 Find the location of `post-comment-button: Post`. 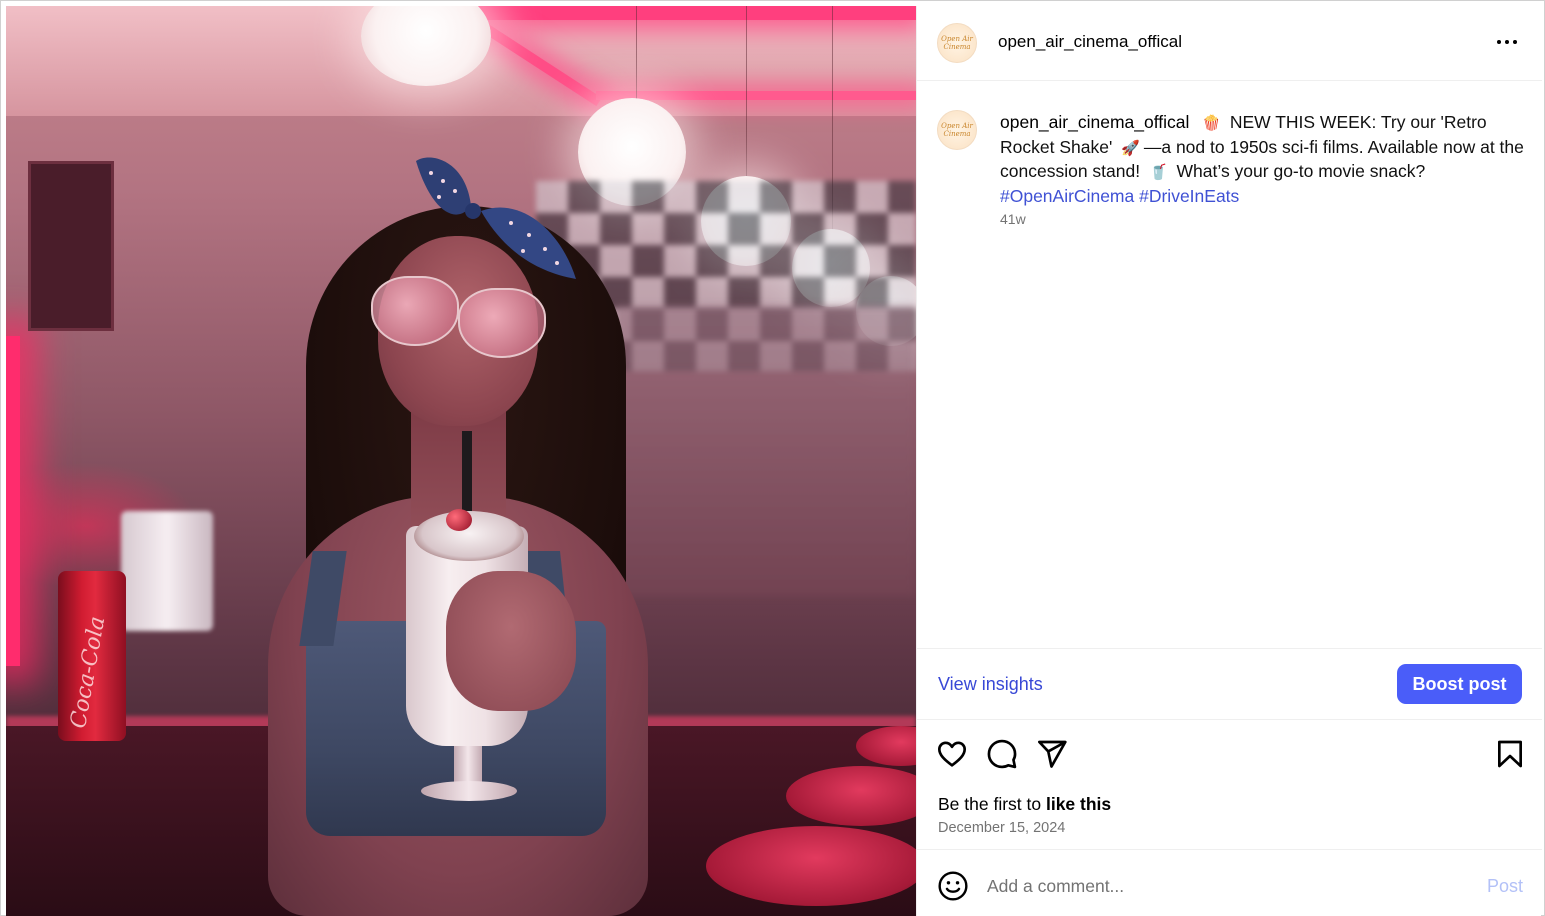

post-comment-button: Post is located at coordinates (1505, 886).